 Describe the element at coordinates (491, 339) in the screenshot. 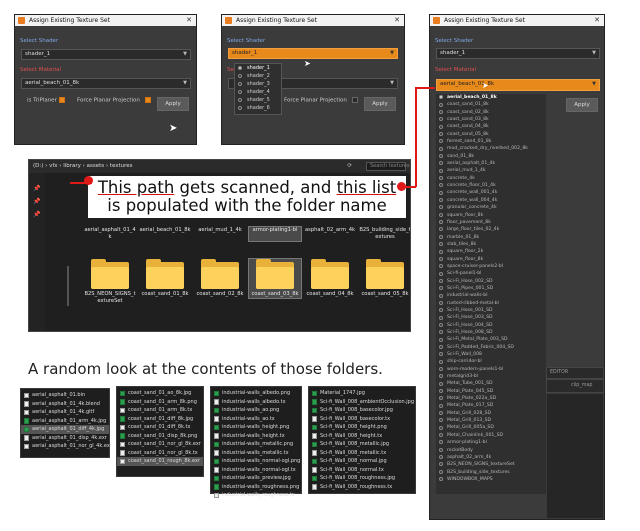

I see `material-option: Sci-Fi_Metal_Plate_003_SD` at that location.